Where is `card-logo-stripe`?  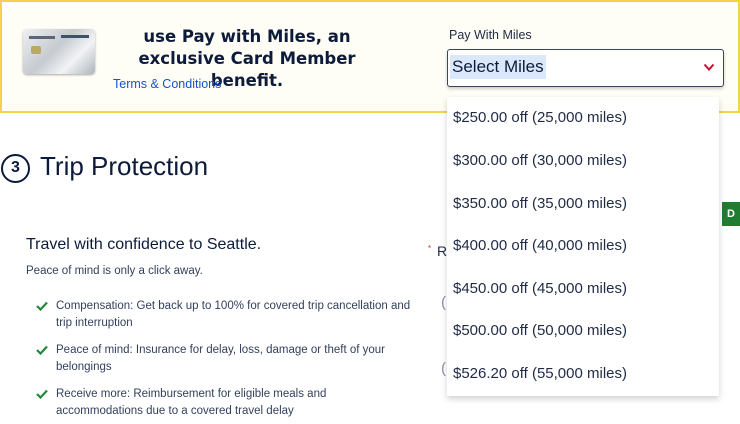 card-logo-stripe is located at coordinates (42, 37).